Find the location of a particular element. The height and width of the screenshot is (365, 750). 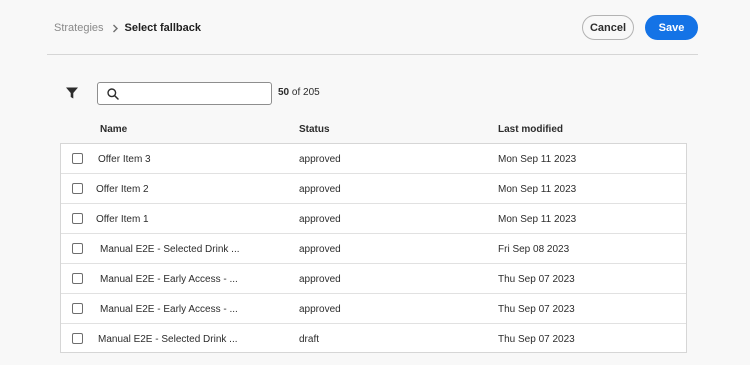

chevron-right-icon is located at coordinates (115, 28).